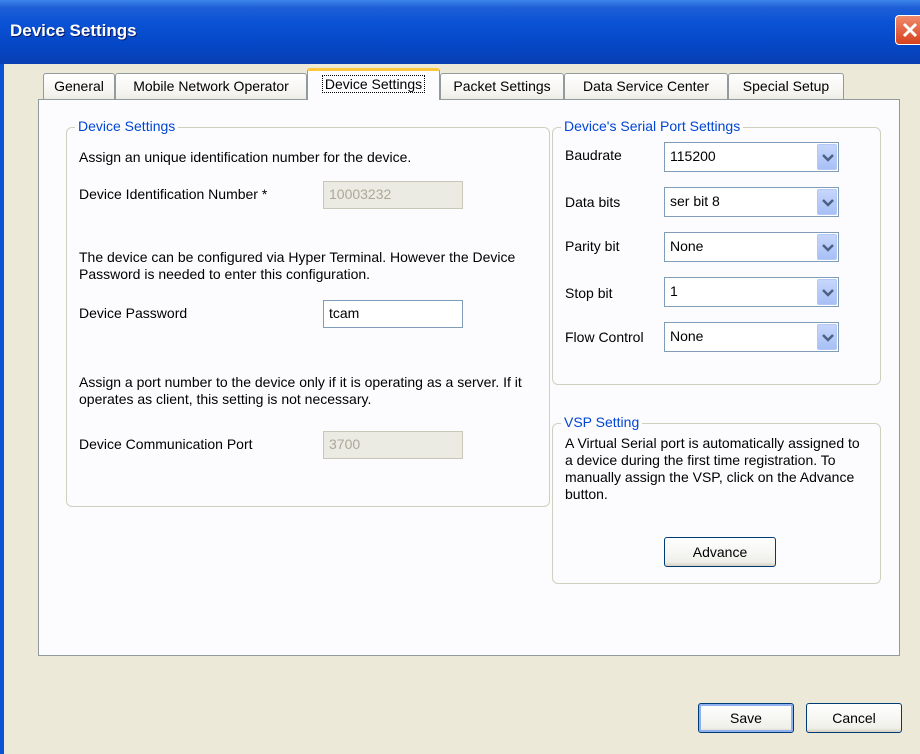  Describe the element at coordinates (393, 195) in the screenshot. I see `device-id-field: 10003232` at that location.